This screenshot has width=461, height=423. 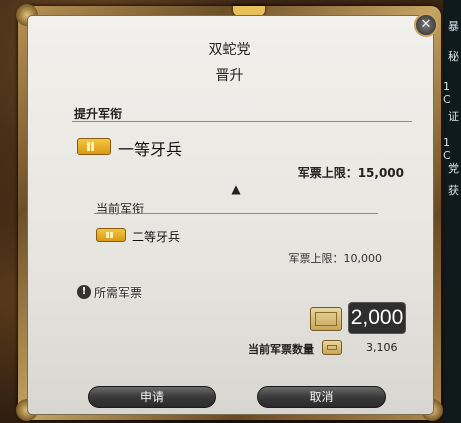 I want to click on side-text: 暴, so click(x=453, y=26).